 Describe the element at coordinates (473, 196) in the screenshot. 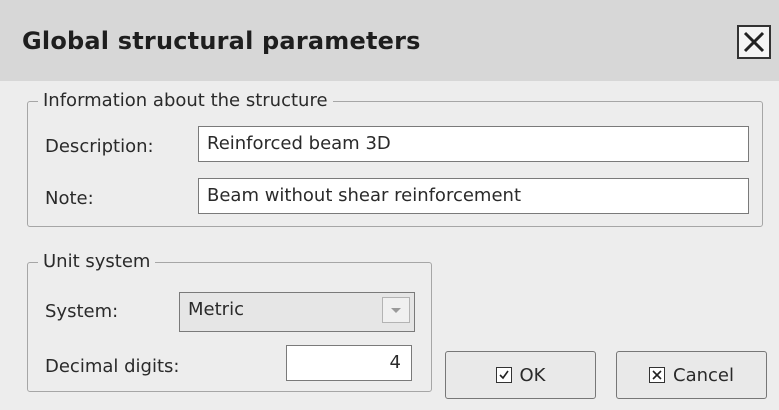

I see `note-input: Beam without shear reinforcement` at that location.